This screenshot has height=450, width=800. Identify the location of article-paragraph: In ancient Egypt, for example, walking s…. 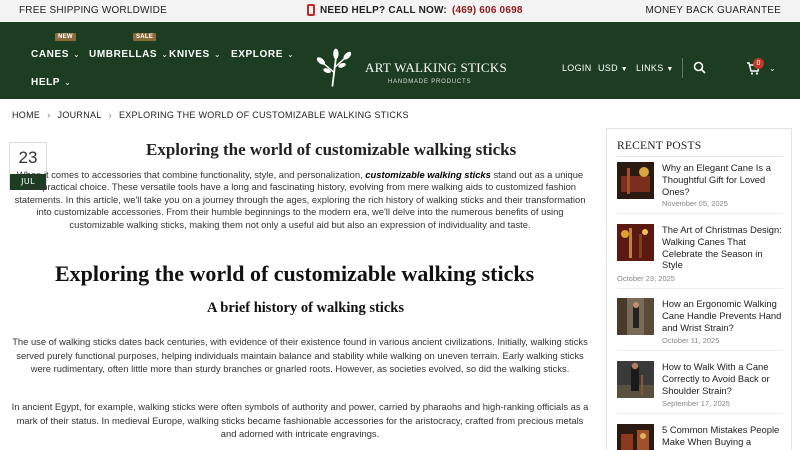
(300, 420).